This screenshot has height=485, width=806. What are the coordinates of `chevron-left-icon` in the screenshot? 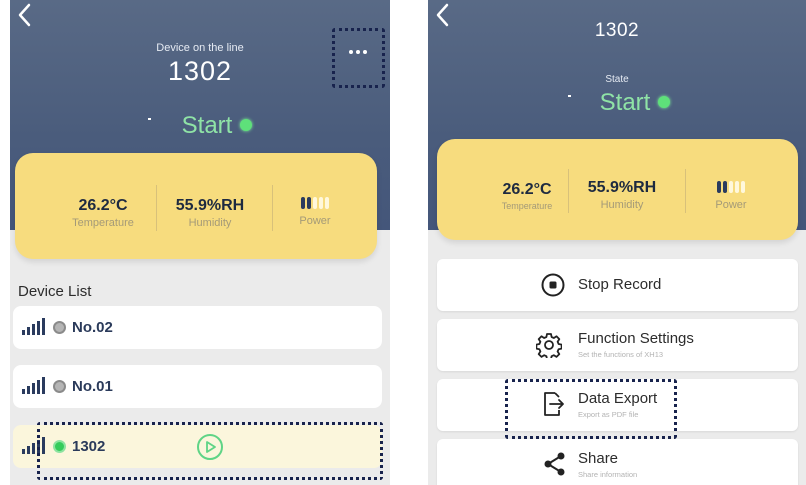 It's located at (24, 15).